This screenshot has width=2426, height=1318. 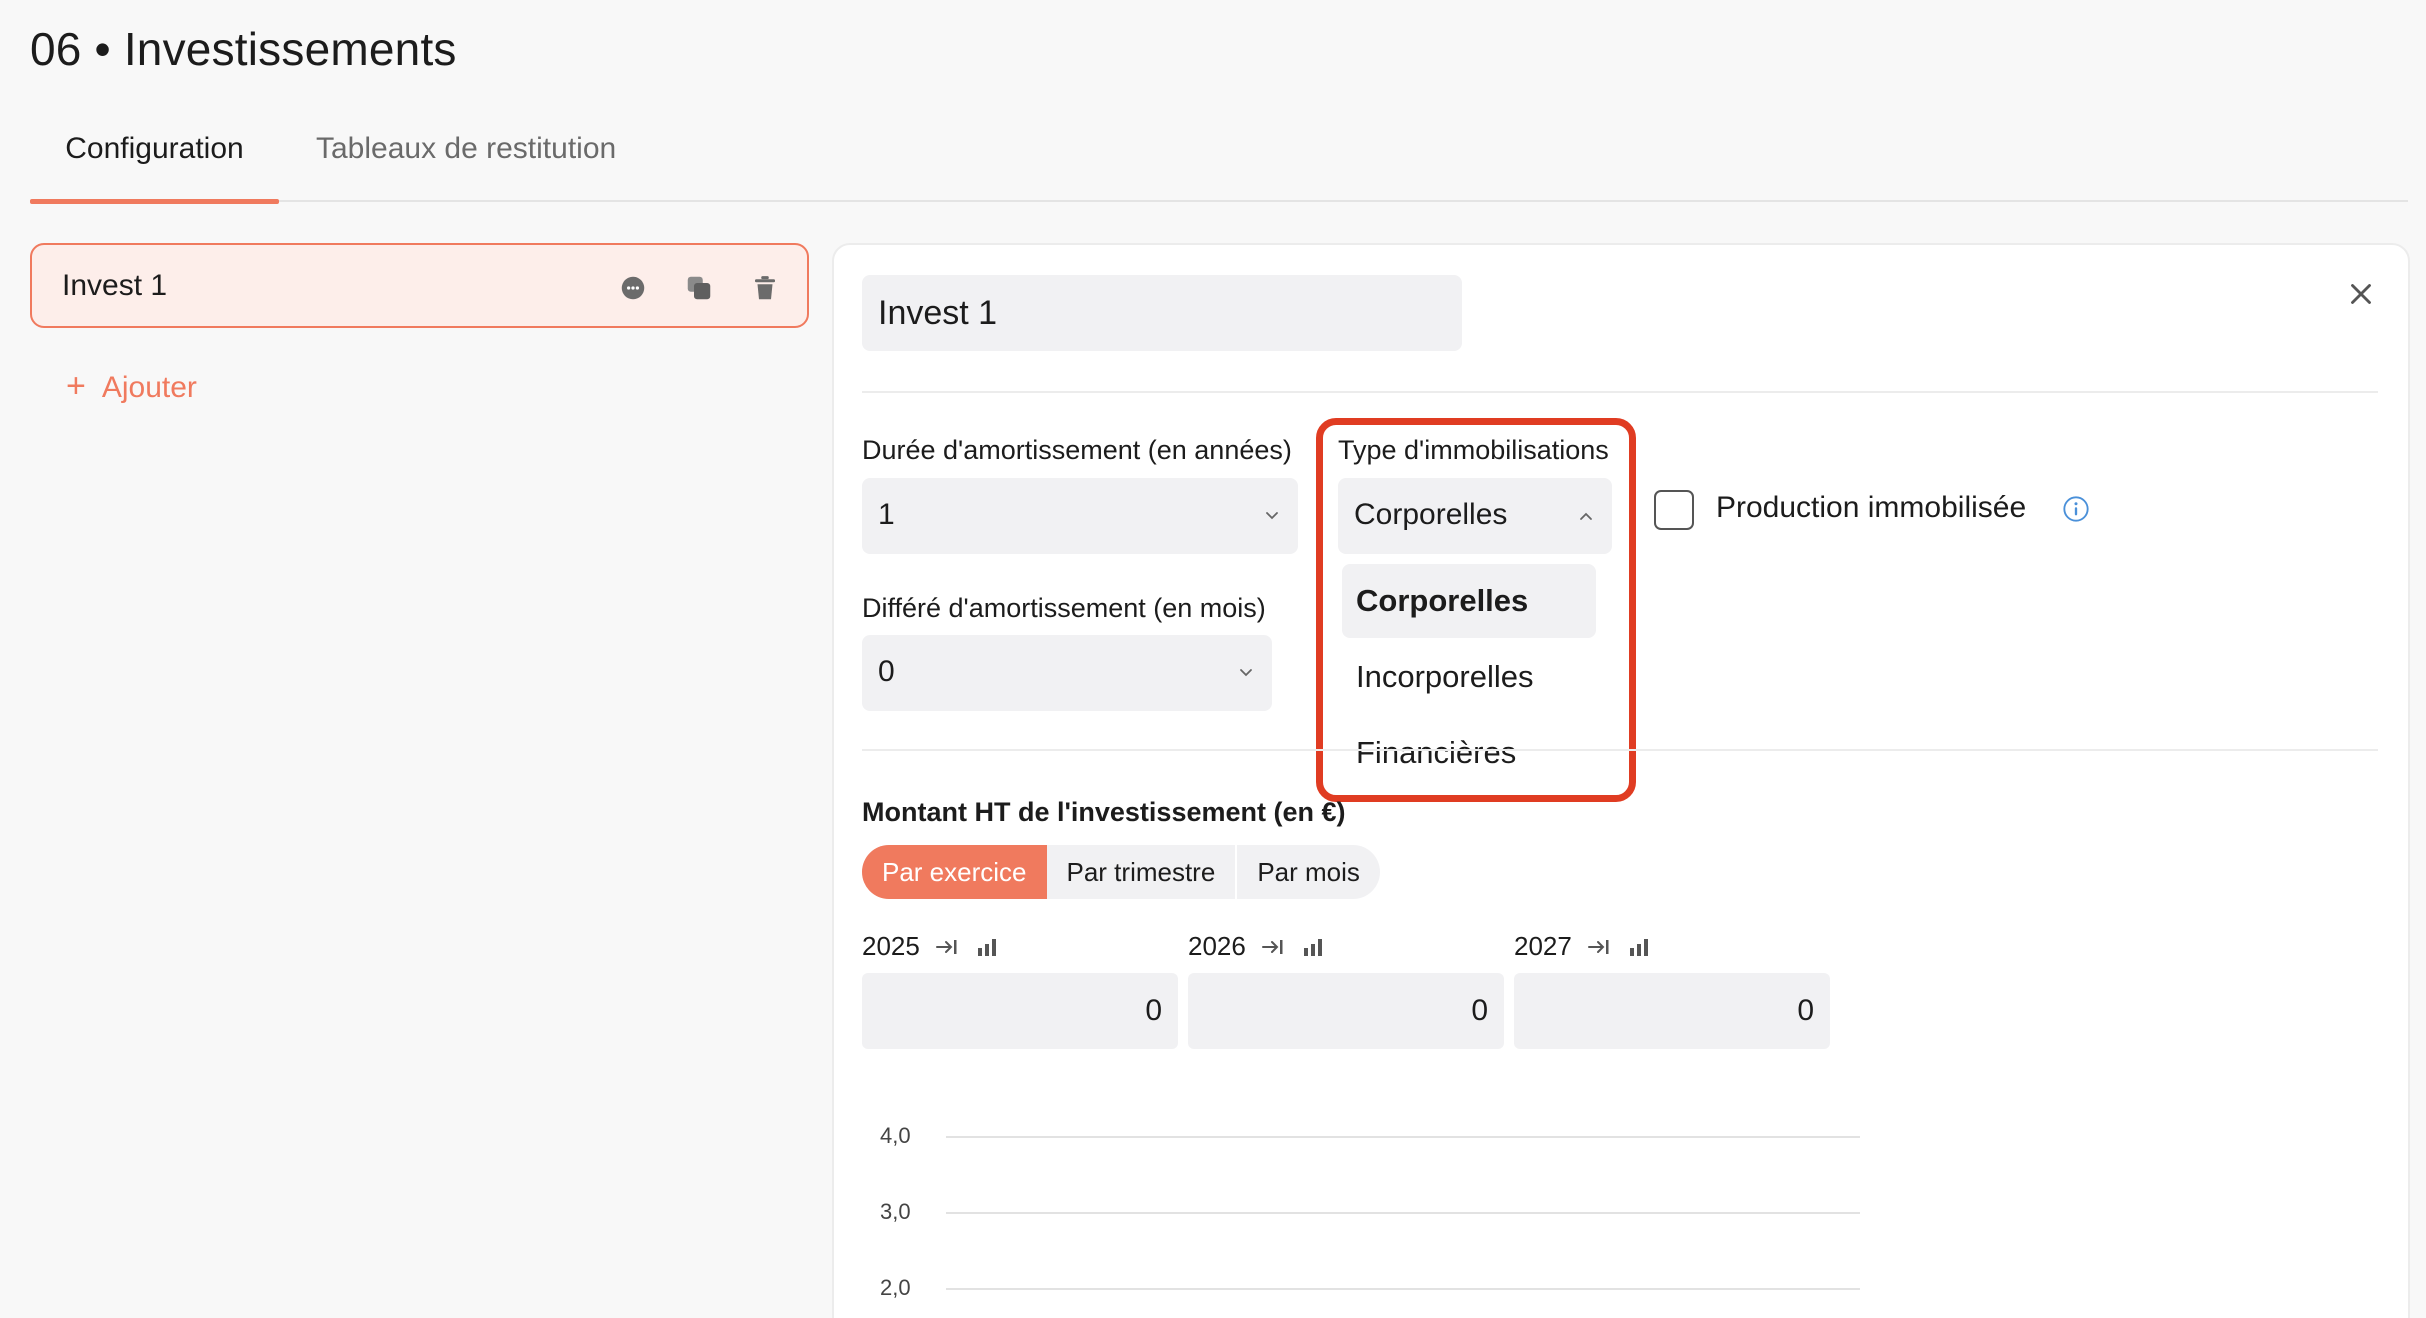 What do you see at coordinates (895, 1135) in the screenshot?
I see `y-tick-label: 4,0` at bounding box center [895, 1135].